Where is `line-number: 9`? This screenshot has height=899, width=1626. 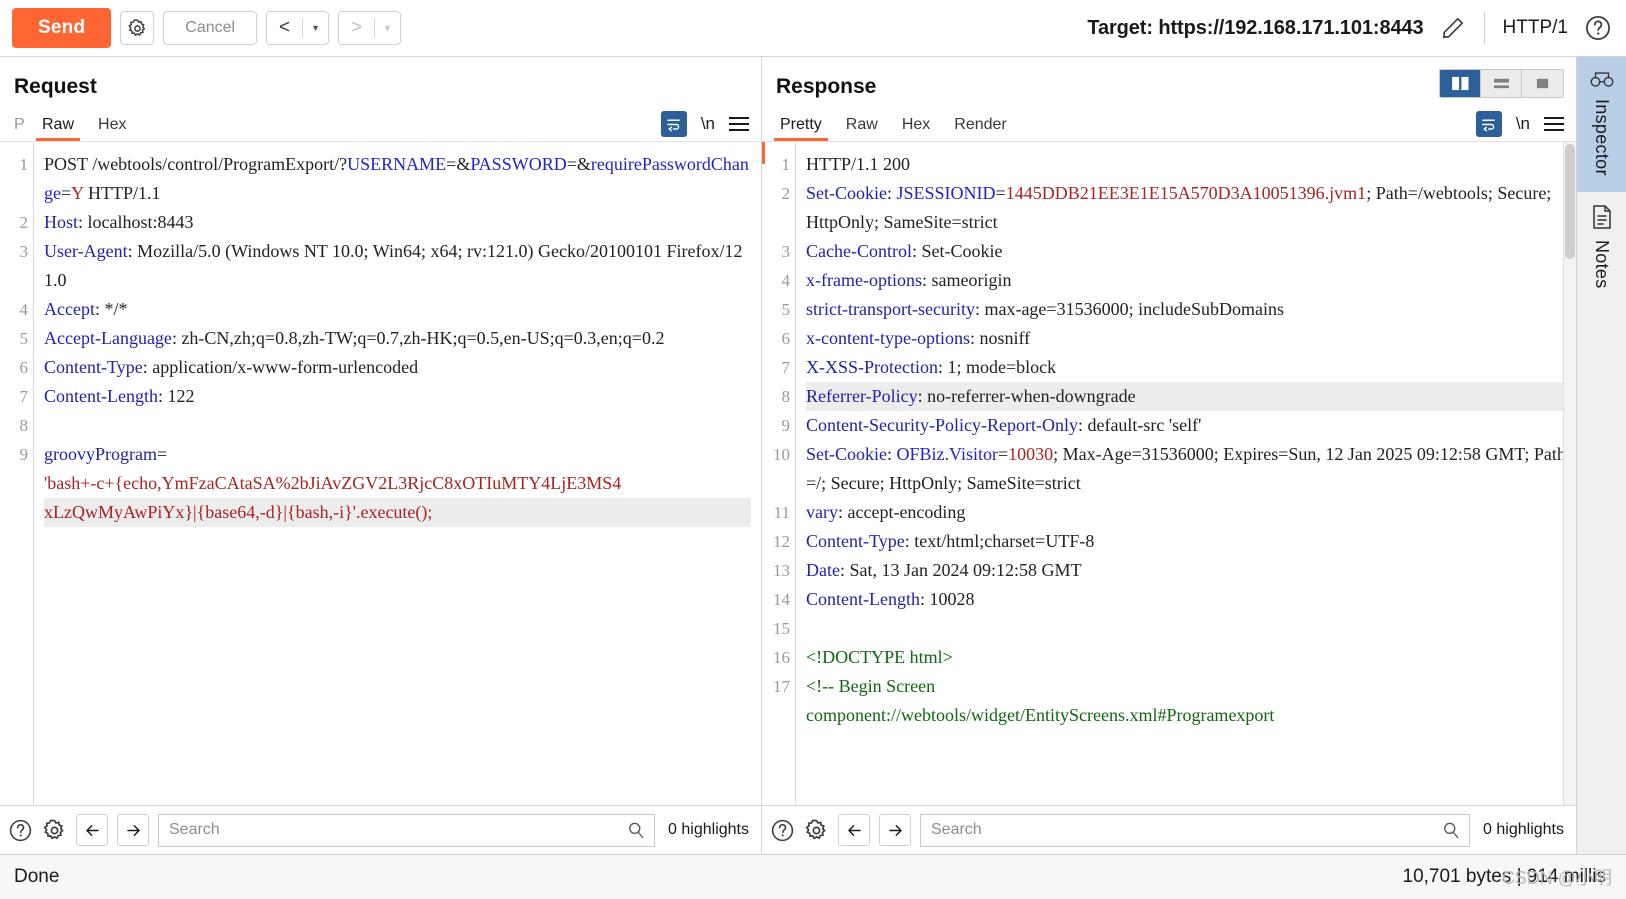
line-number: 9 is located at coordinates (786, 425).